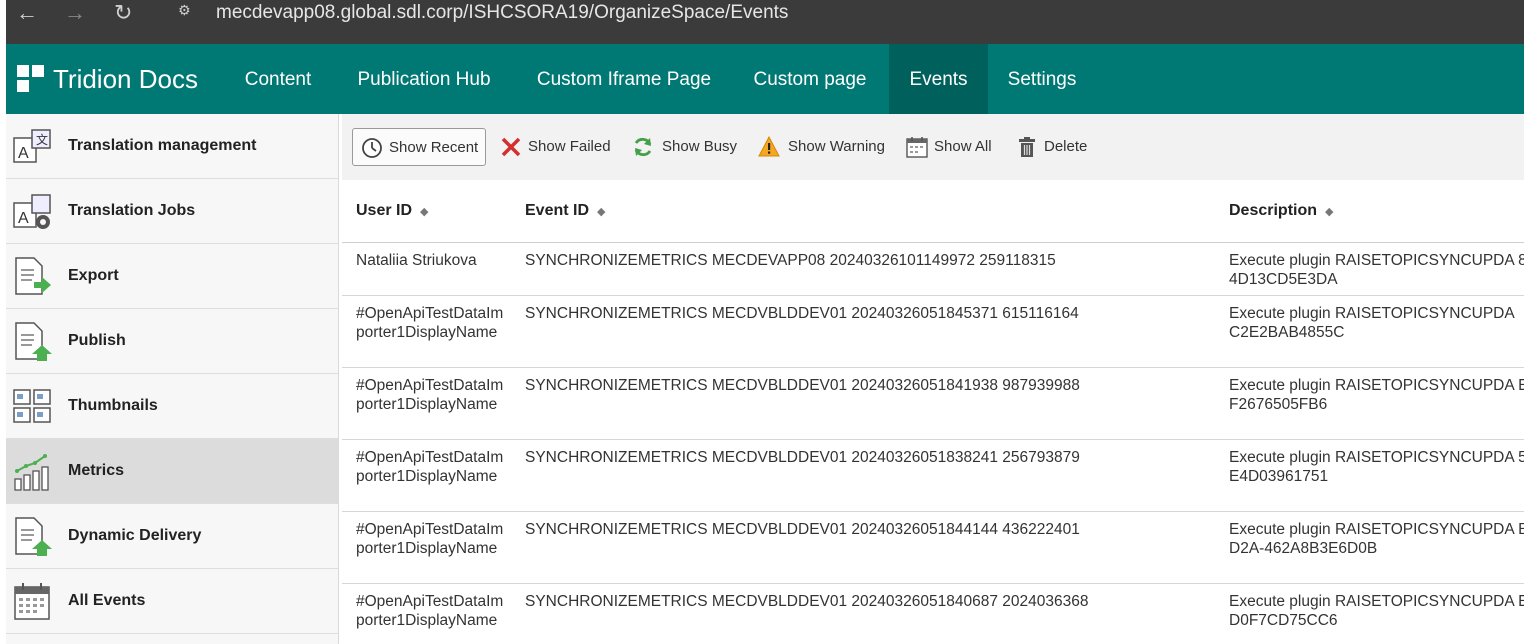 The width and height of the screenshot is (1524, 644). What do you see at coordinates (769, 146) in the screenshot?
I see `warning-icon` at bounding box center [769, 146].